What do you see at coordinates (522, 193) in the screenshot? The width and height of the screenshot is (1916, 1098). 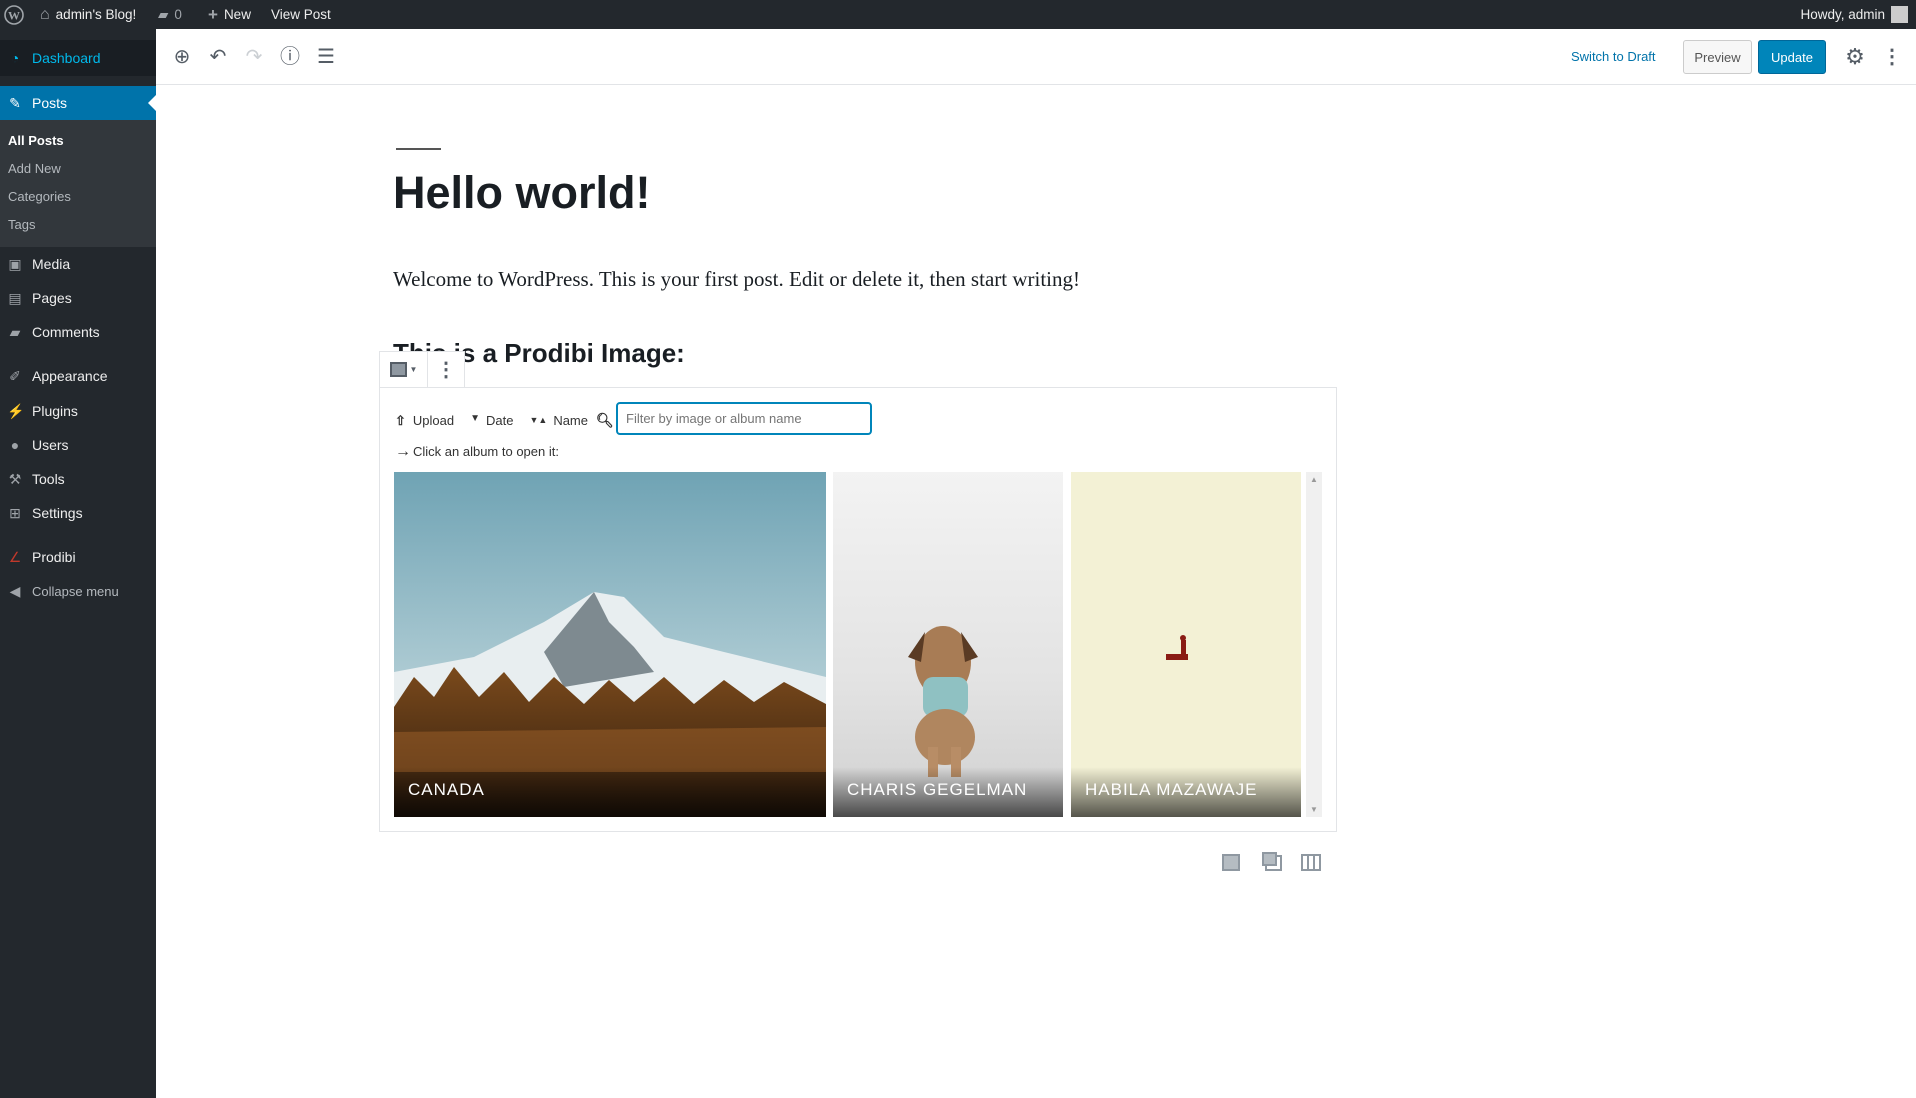 I see `post-title: Hello world!` at bounding box center [522, 193].